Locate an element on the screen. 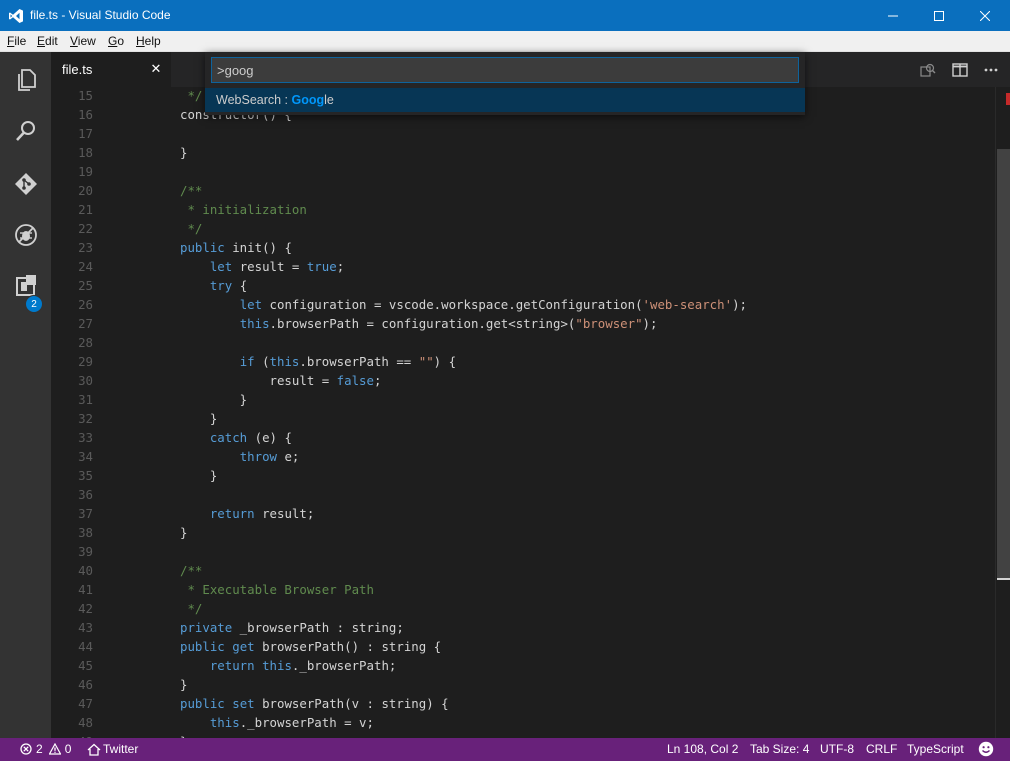  code-line: catch (e) { is located at coordinates (250, 437).